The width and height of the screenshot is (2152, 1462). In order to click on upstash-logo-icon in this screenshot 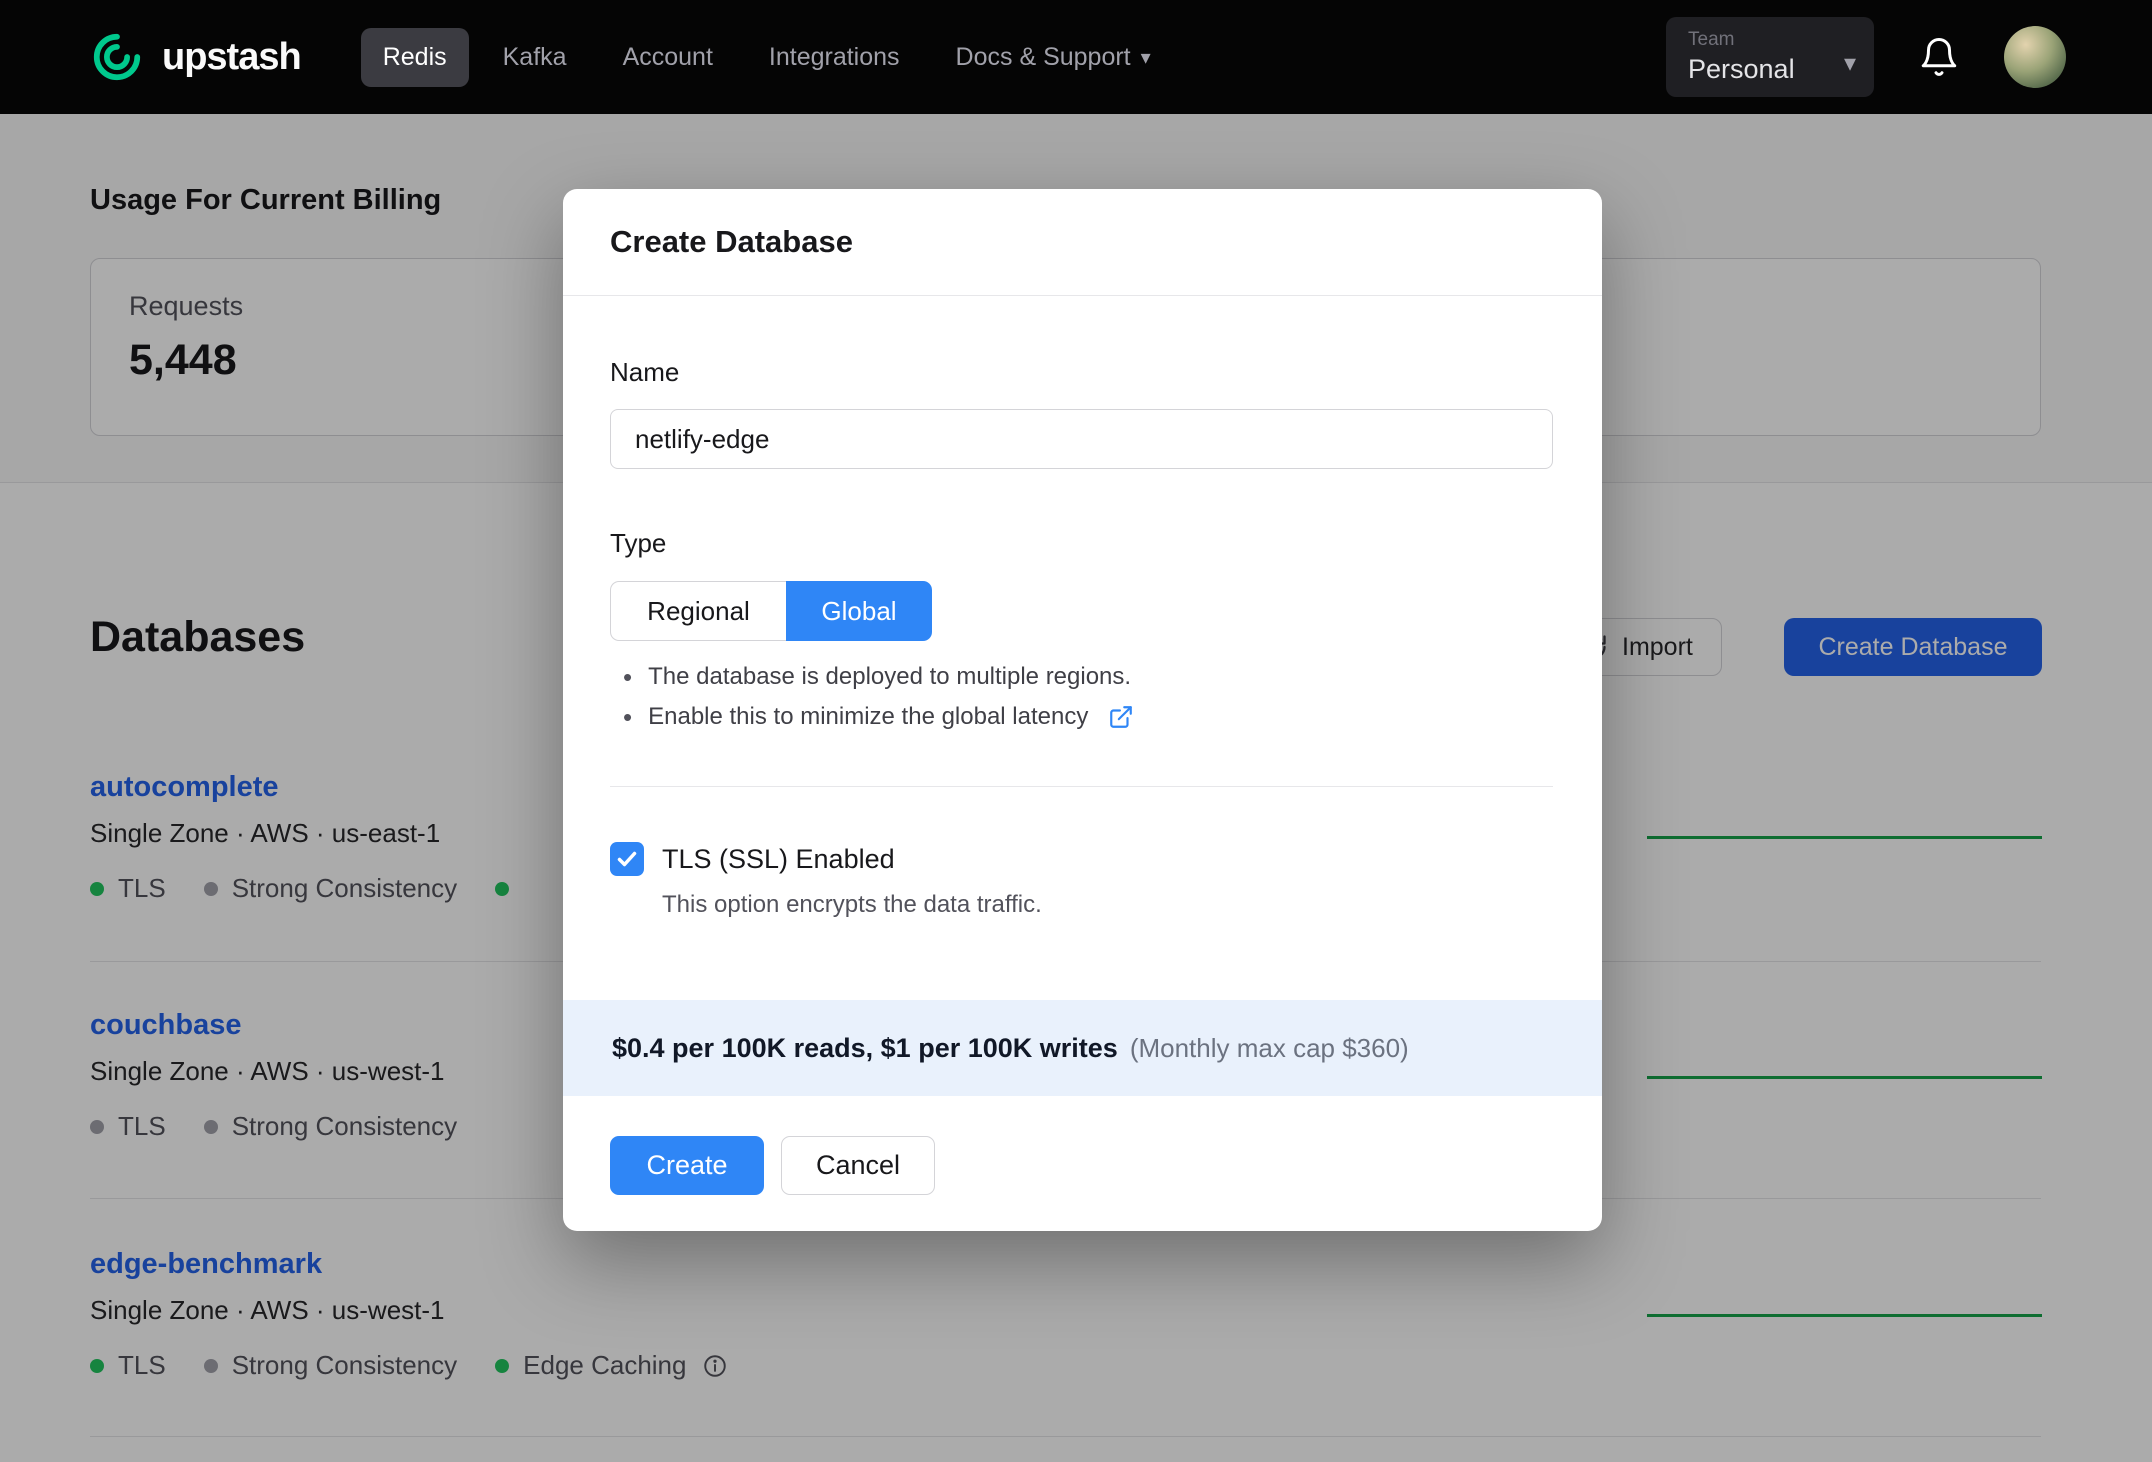, I will do `click(117, 57)`.